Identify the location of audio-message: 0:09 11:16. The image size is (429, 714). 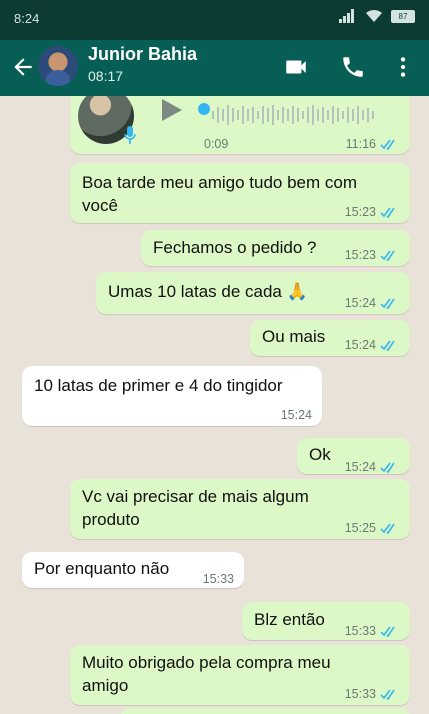
(240, 125).